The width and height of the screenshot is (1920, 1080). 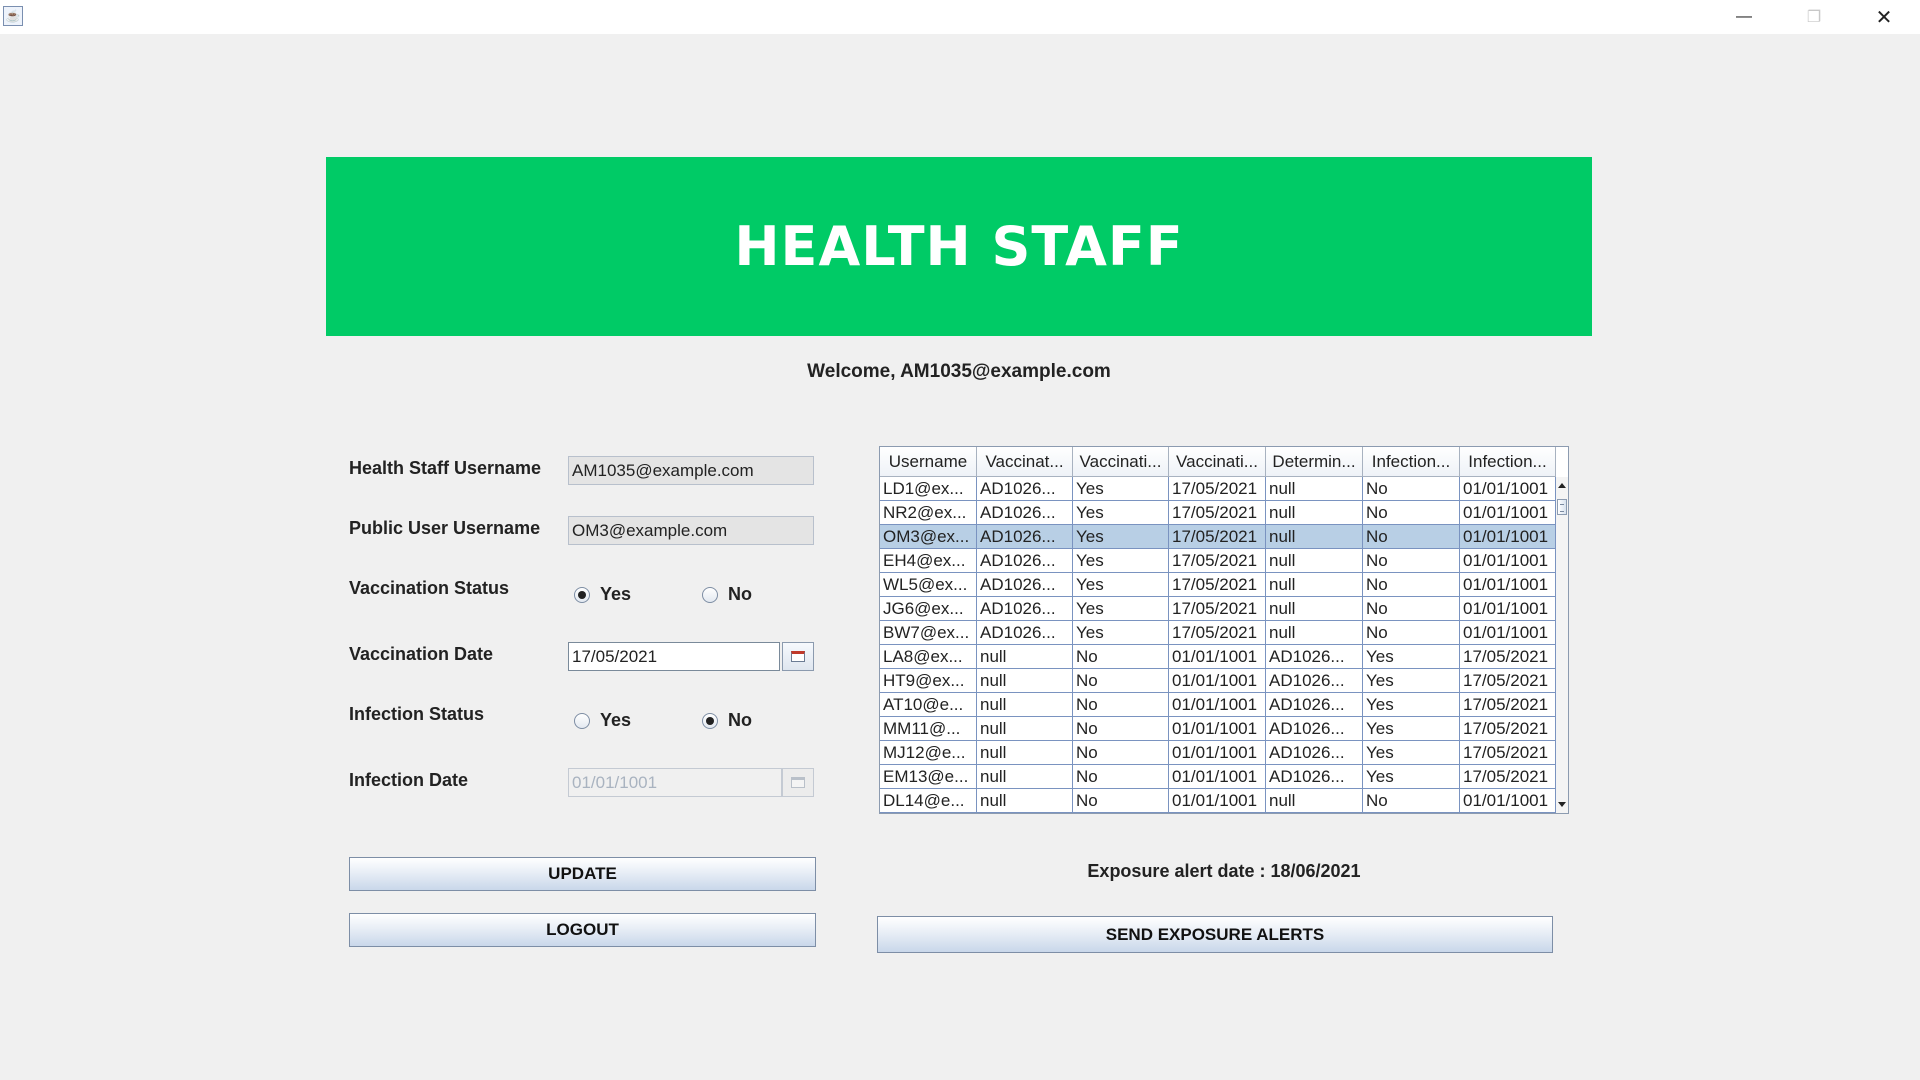 What do you see at coordinates (674, 656) in the screenshot?
I see `vaccination-date-field: 17/05/2021` at bounding box center [674, 656].